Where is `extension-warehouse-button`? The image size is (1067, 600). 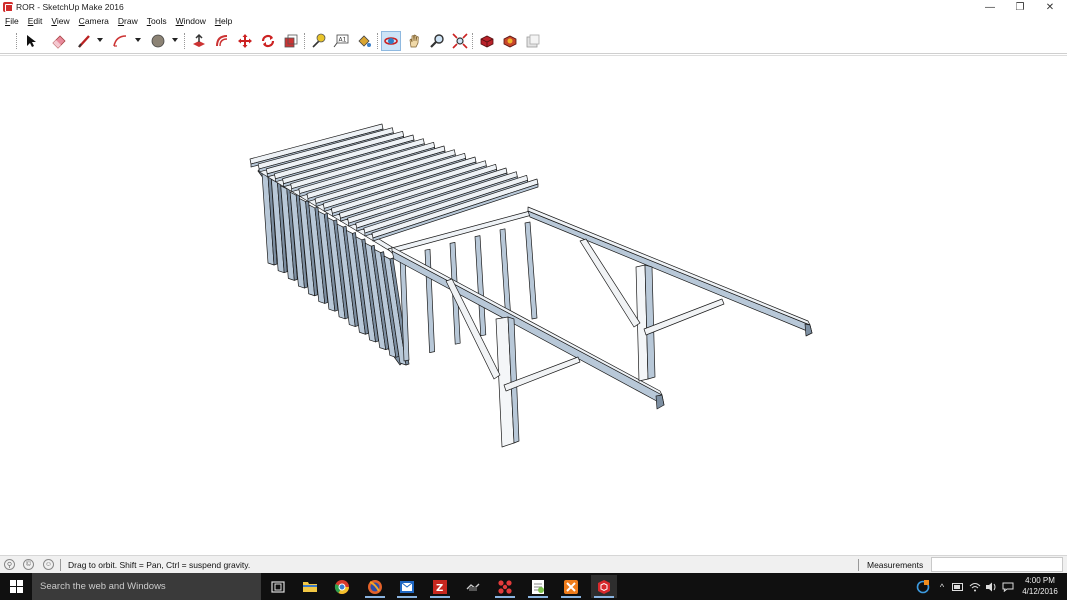
extension-warehouse-button is located at coordinates (510, 41).